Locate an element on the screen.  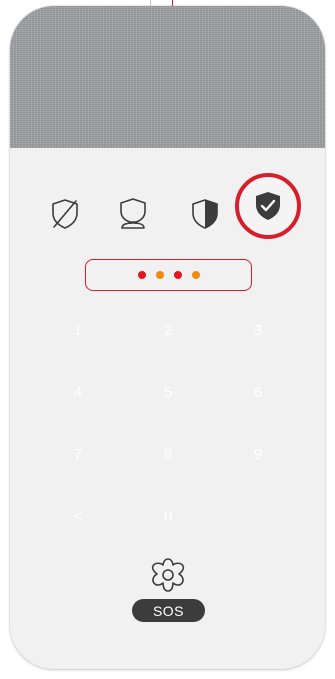
night-mode-button is located at coordinates (133, 214).